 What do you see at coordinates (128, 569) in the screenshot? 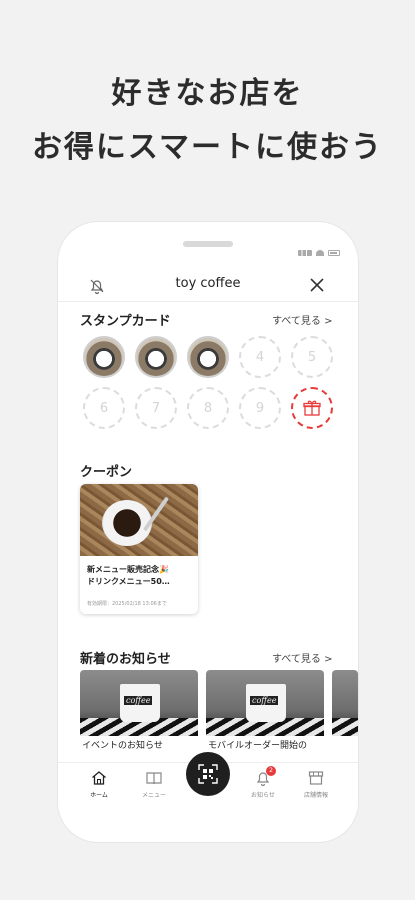
I see `coupon-title-line1: 新メニュー販売記念🎉` at bounding box center [128, 569].